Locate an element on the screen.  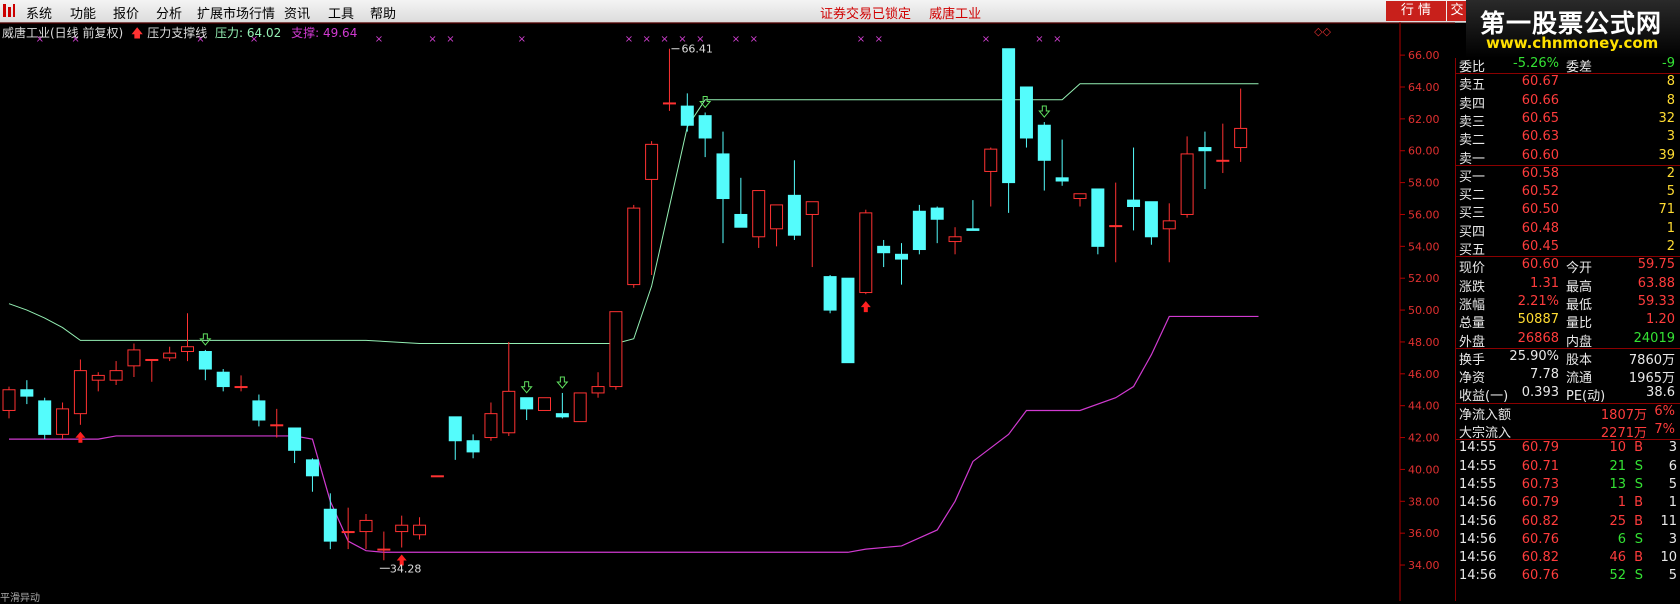
orderbook-qty: 5 is located at coordinates (1670, 192).